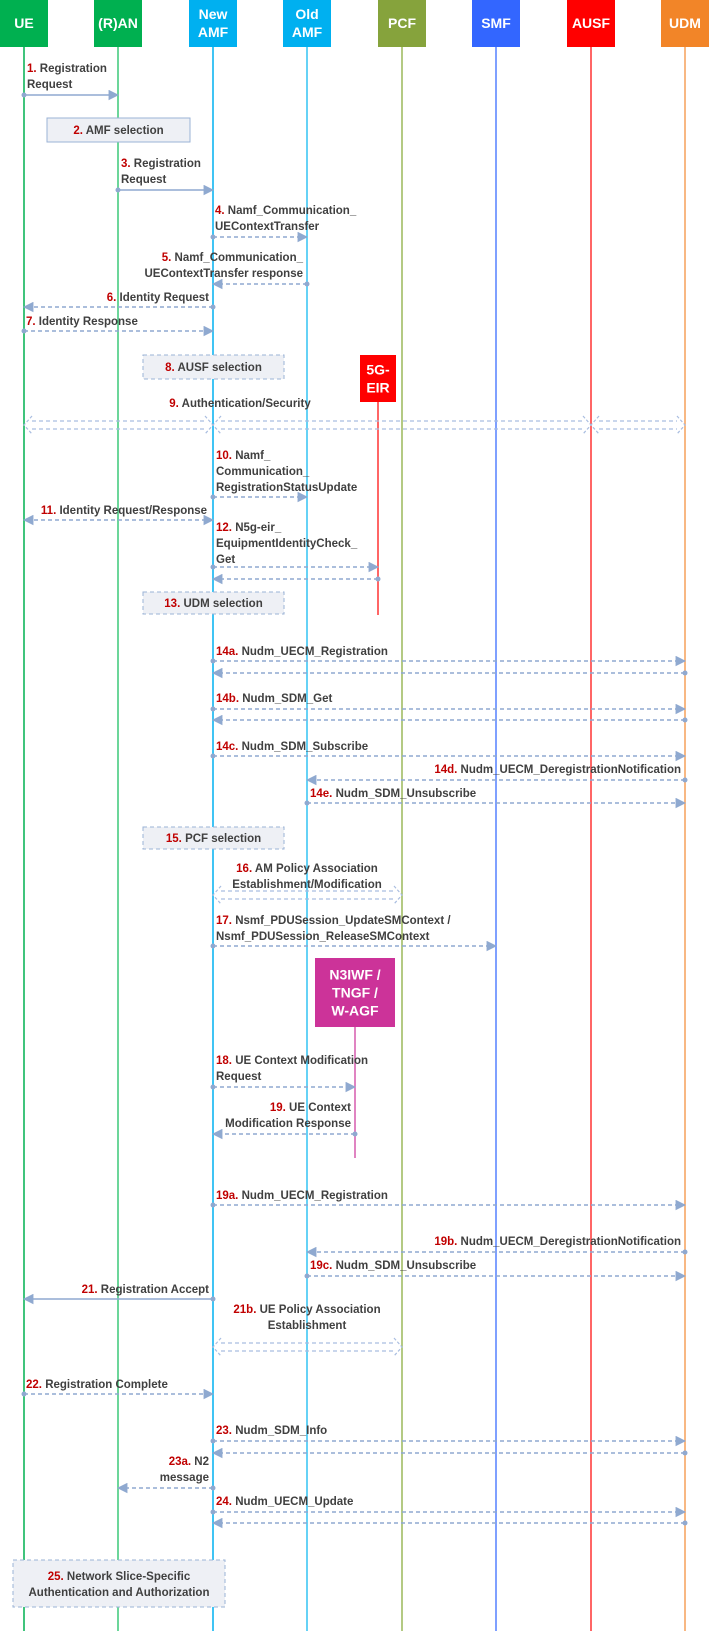 This screenshot has width=710, height=1631. Describe the element at coordinates (284, 1502) in the screenshot. I see `step-label: 24. Nudm_UECM_Update` at that location.